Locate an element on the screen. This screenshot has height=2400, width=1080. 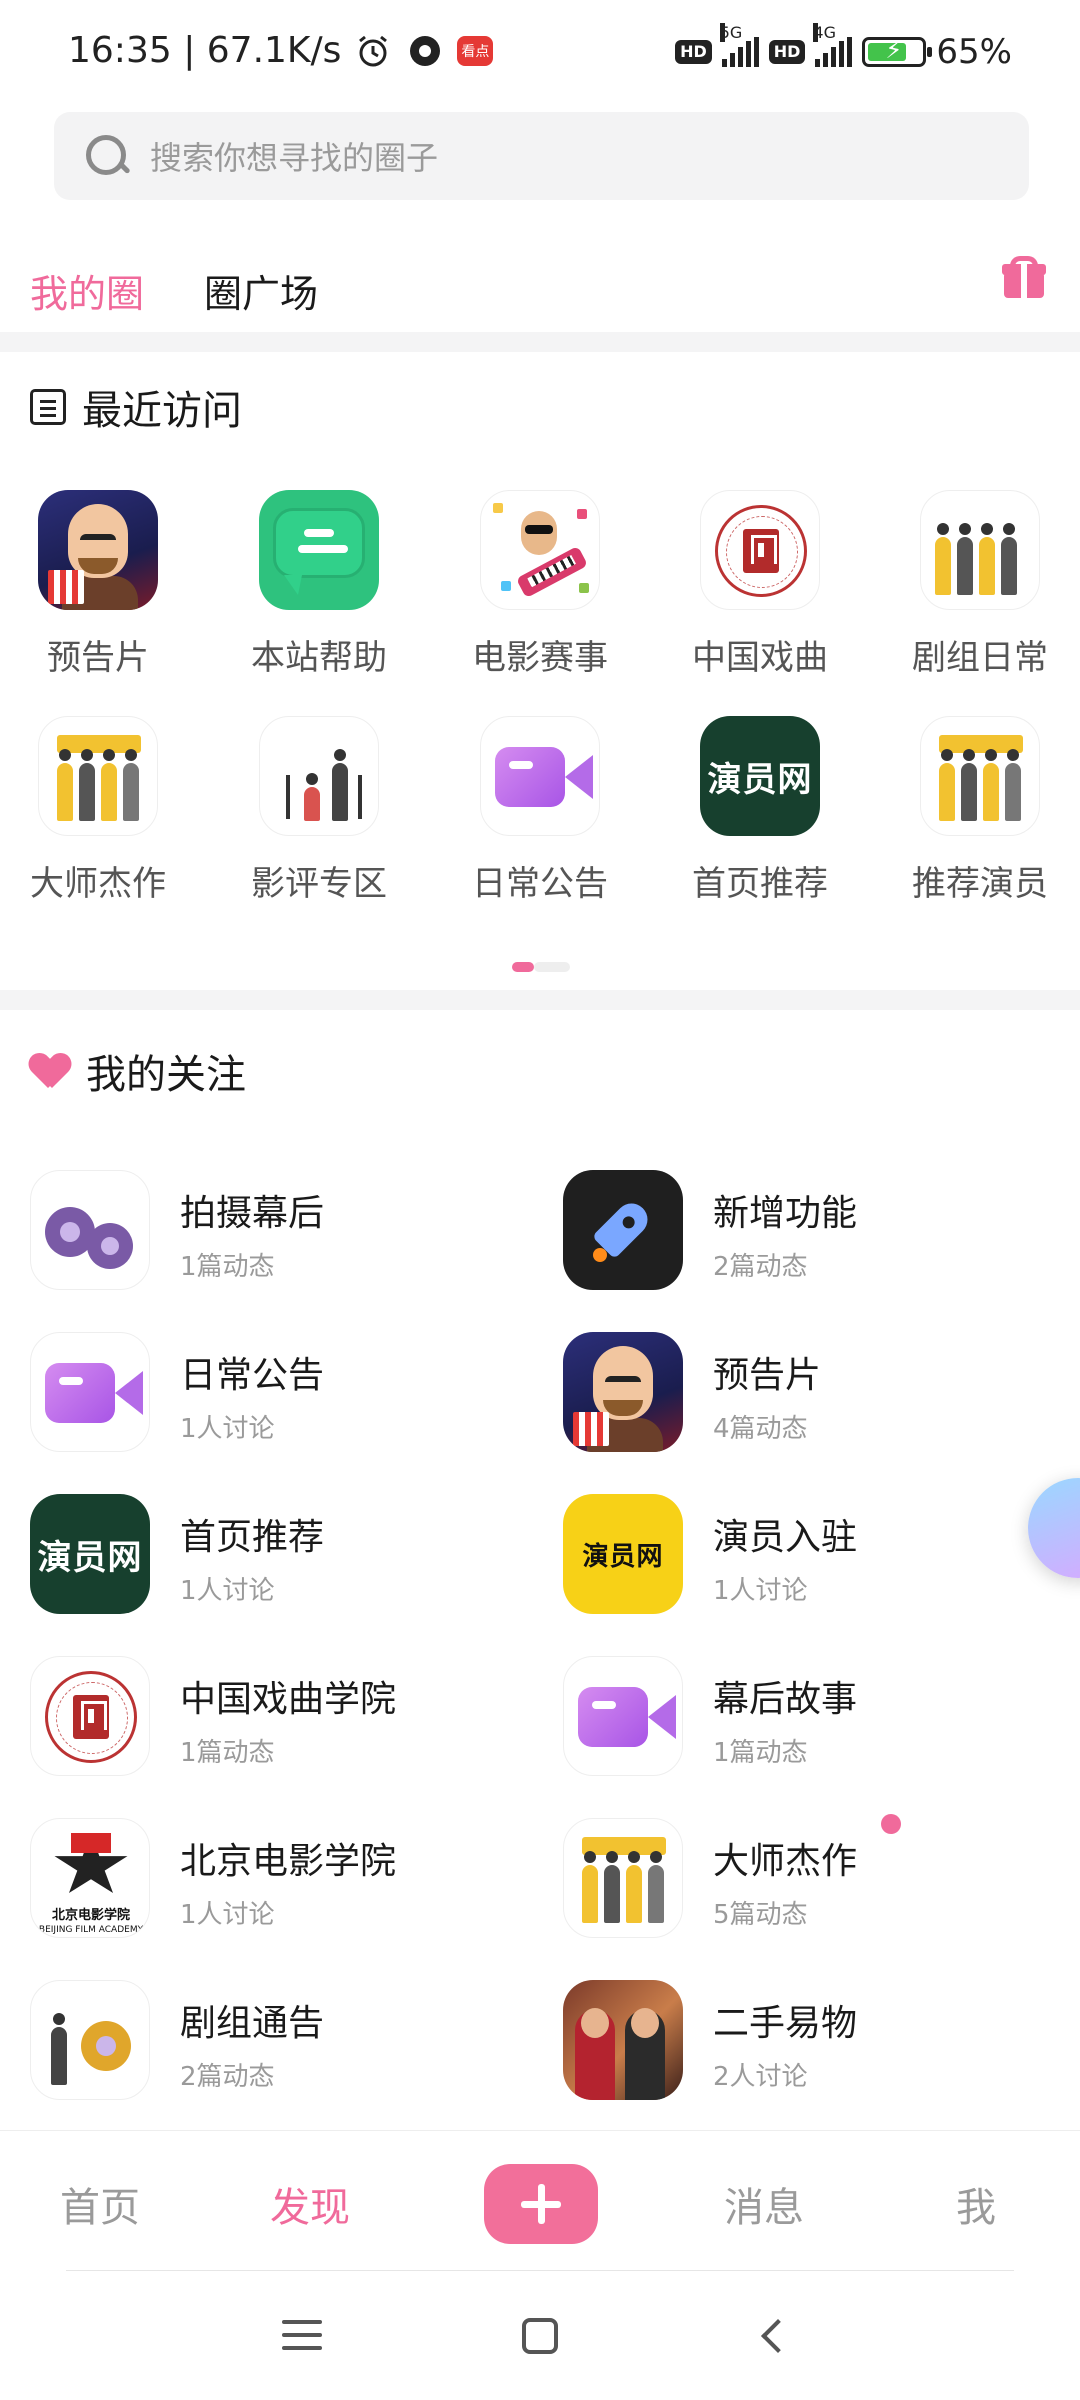
home-square-icon is located at coordinates (540, 2336).